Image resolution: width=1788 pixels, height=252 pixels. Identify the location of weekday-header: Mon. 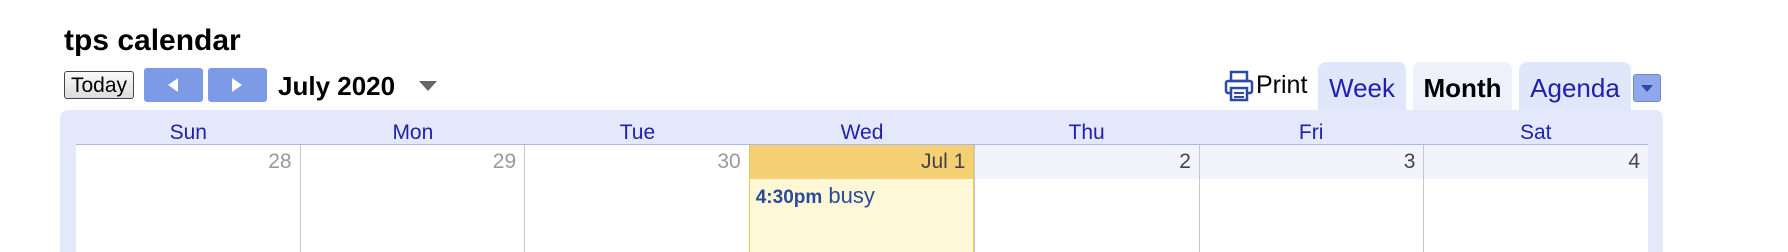
(413, 132).